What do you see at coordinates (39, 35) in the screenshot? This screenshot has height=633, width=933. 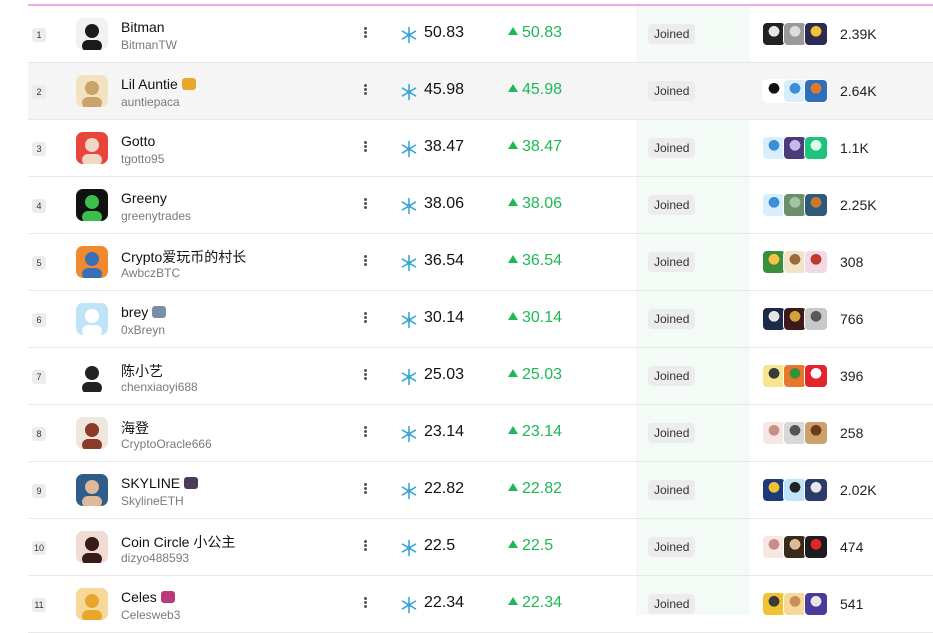 I see `rank-badge: 1` at bounding box center [39, 35].